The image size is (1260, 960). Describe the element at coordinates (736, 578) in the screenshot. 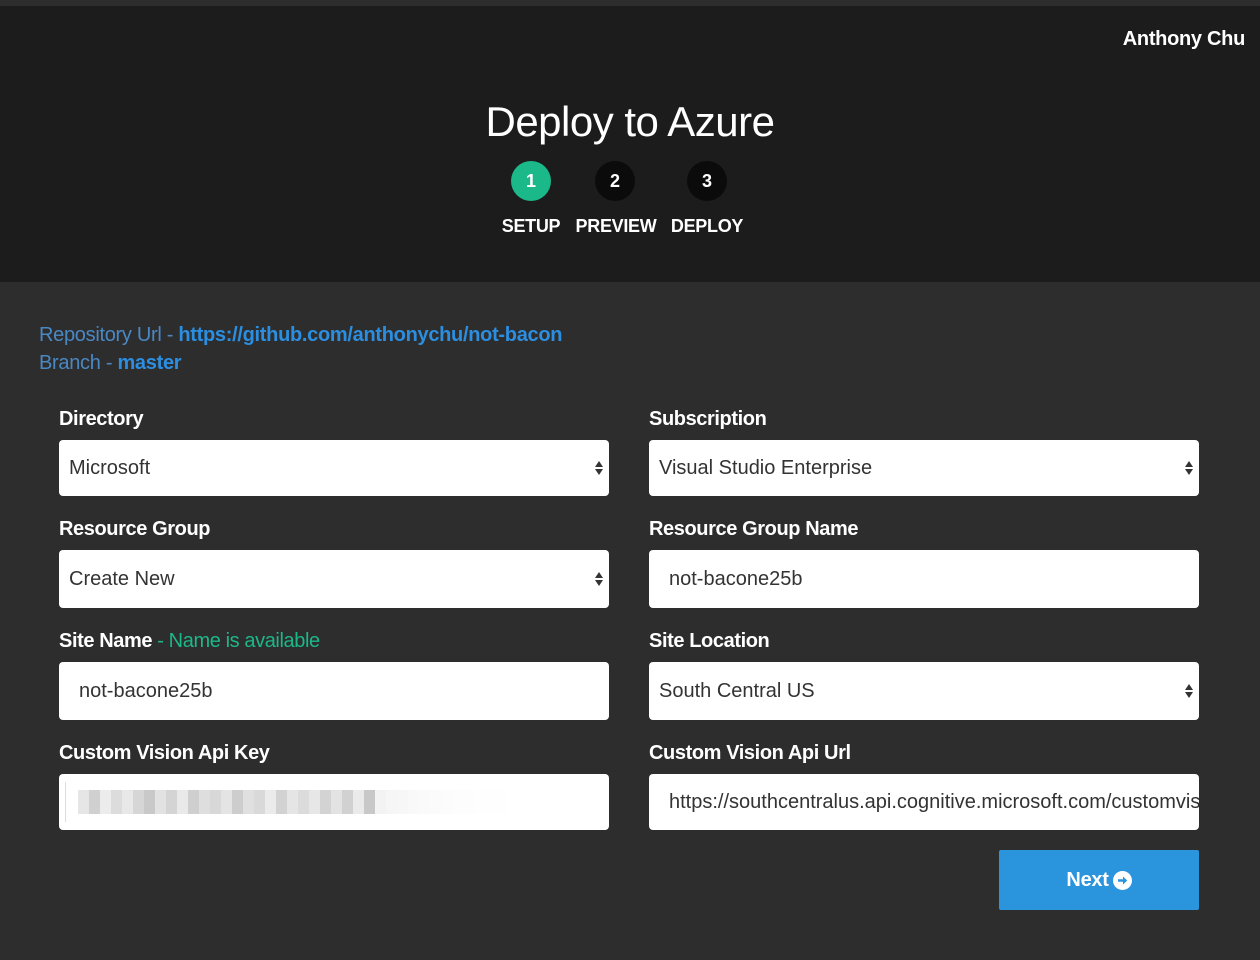

I see `resource-group-name-value: not-bacone25b` at that location.